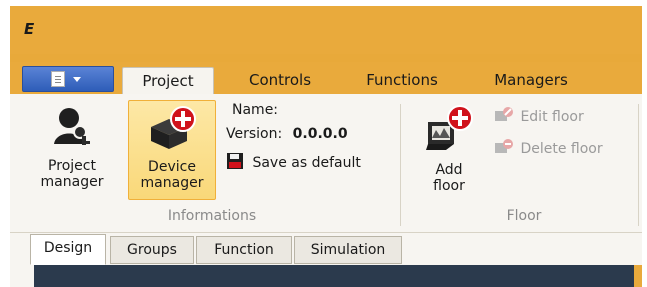 This screenshot has height=287, width=647. I want to click on edit-floor-icon, so click(504, 114).